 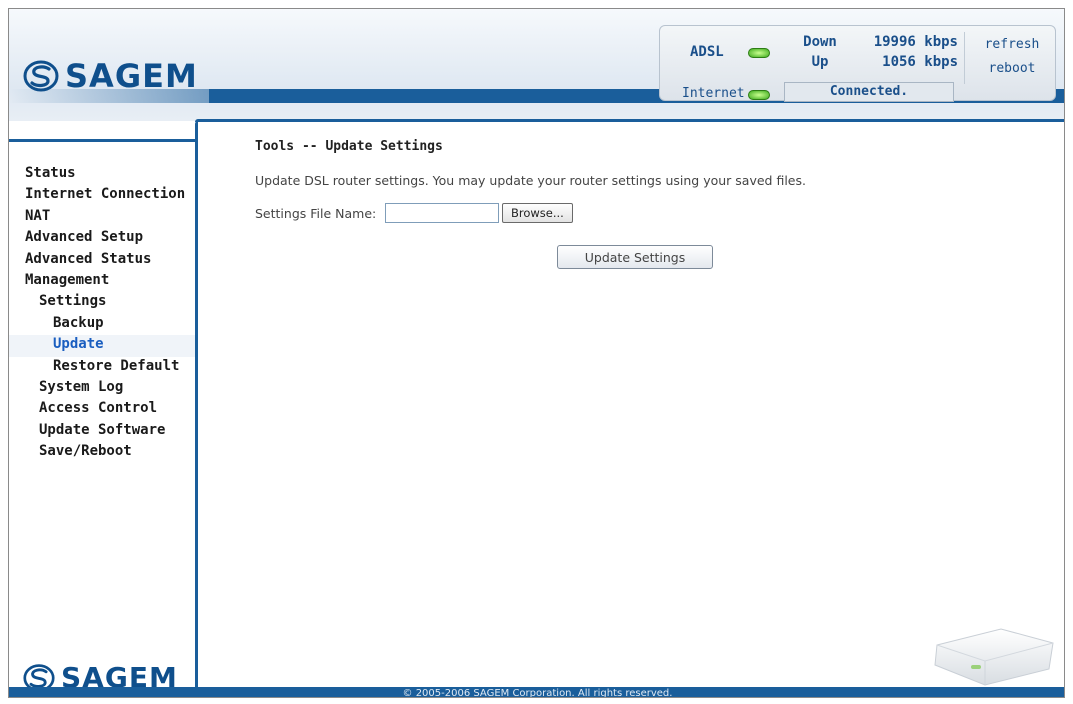 I want to click on sidebar-item-system-log: System Log, so click(x=105, y=387).